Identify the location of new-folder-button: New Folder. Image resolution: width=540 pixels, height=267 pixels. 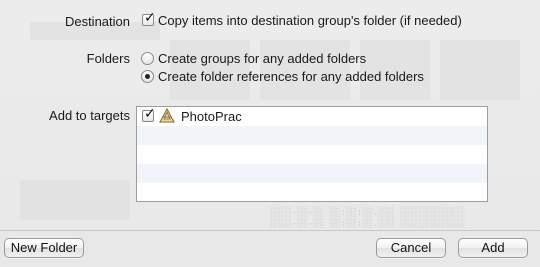
(44, 248).